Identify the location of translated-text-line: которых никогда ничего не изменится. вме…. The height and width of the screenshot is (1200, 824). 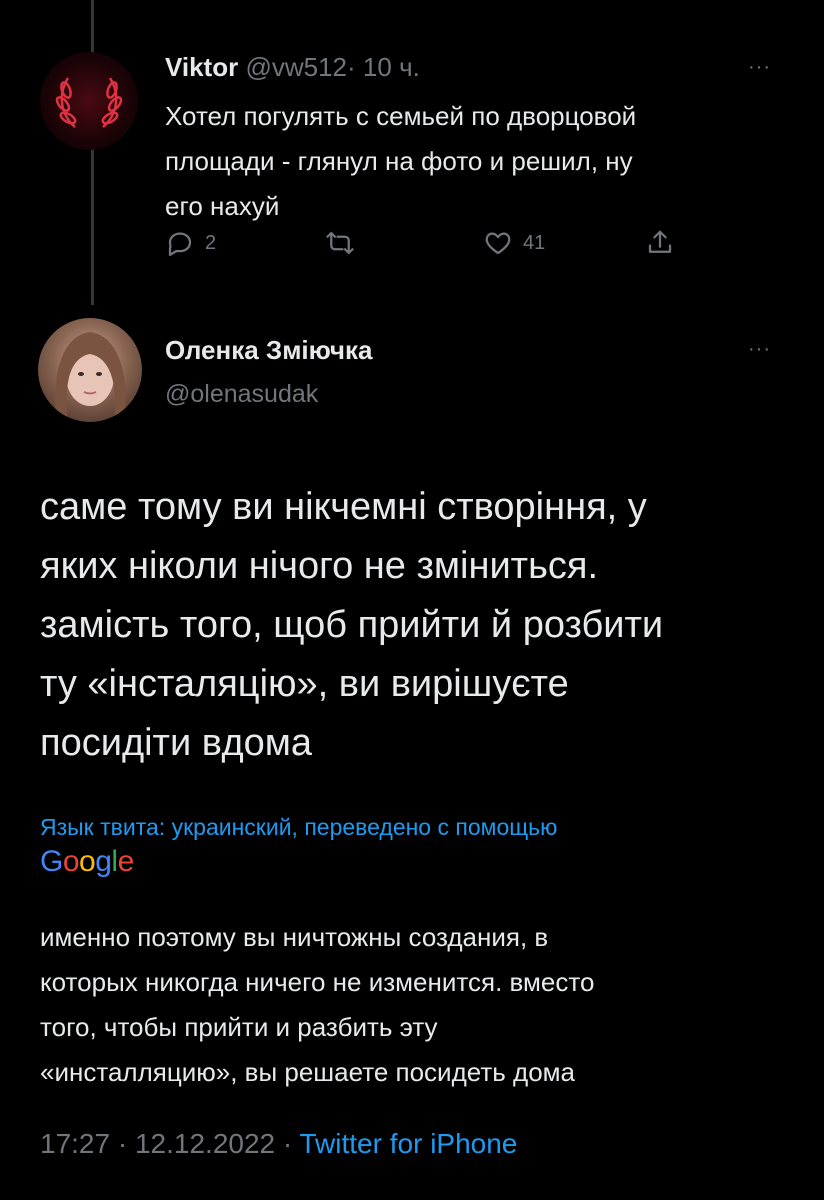
(317, 982).